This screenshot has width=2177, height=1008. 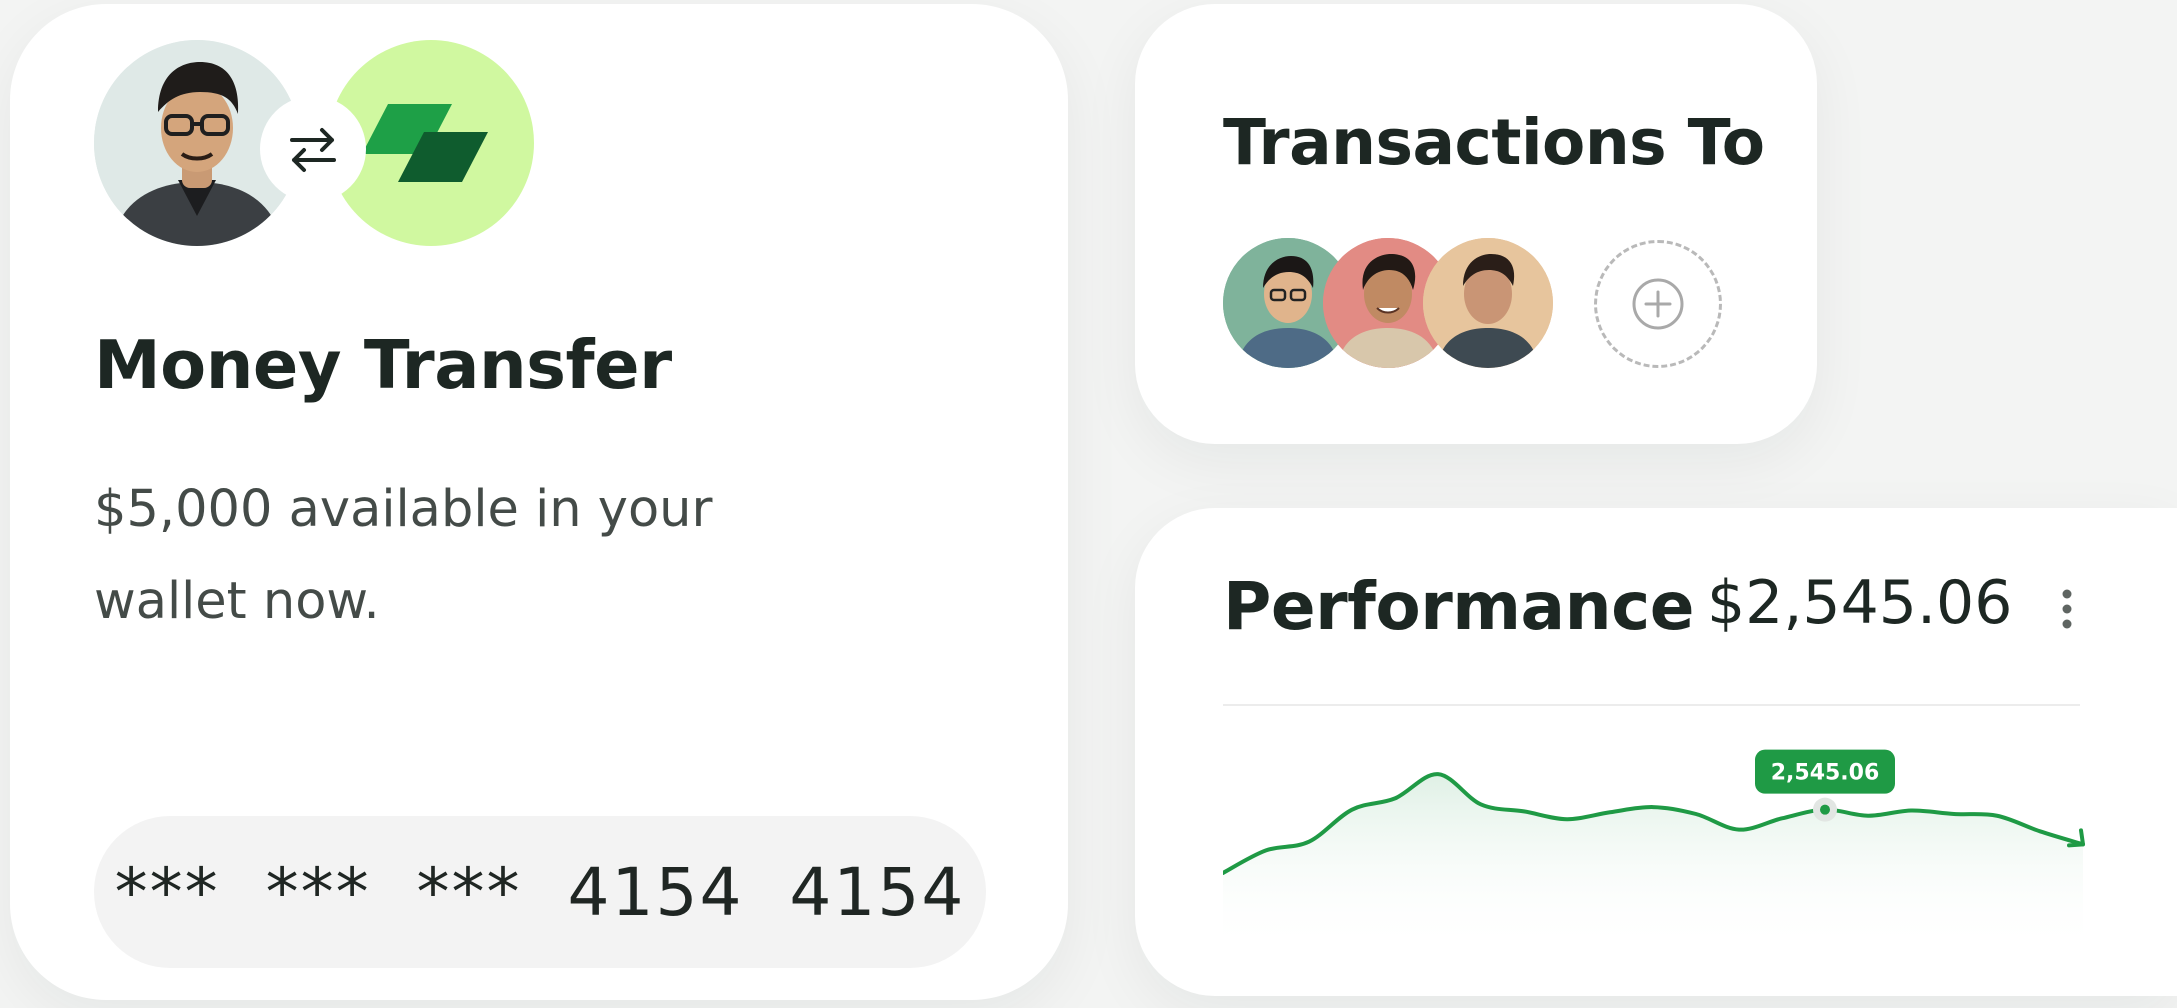 I want to click on card-number-field: *** *** *** 4154 4154, so click(x=540, y=892).